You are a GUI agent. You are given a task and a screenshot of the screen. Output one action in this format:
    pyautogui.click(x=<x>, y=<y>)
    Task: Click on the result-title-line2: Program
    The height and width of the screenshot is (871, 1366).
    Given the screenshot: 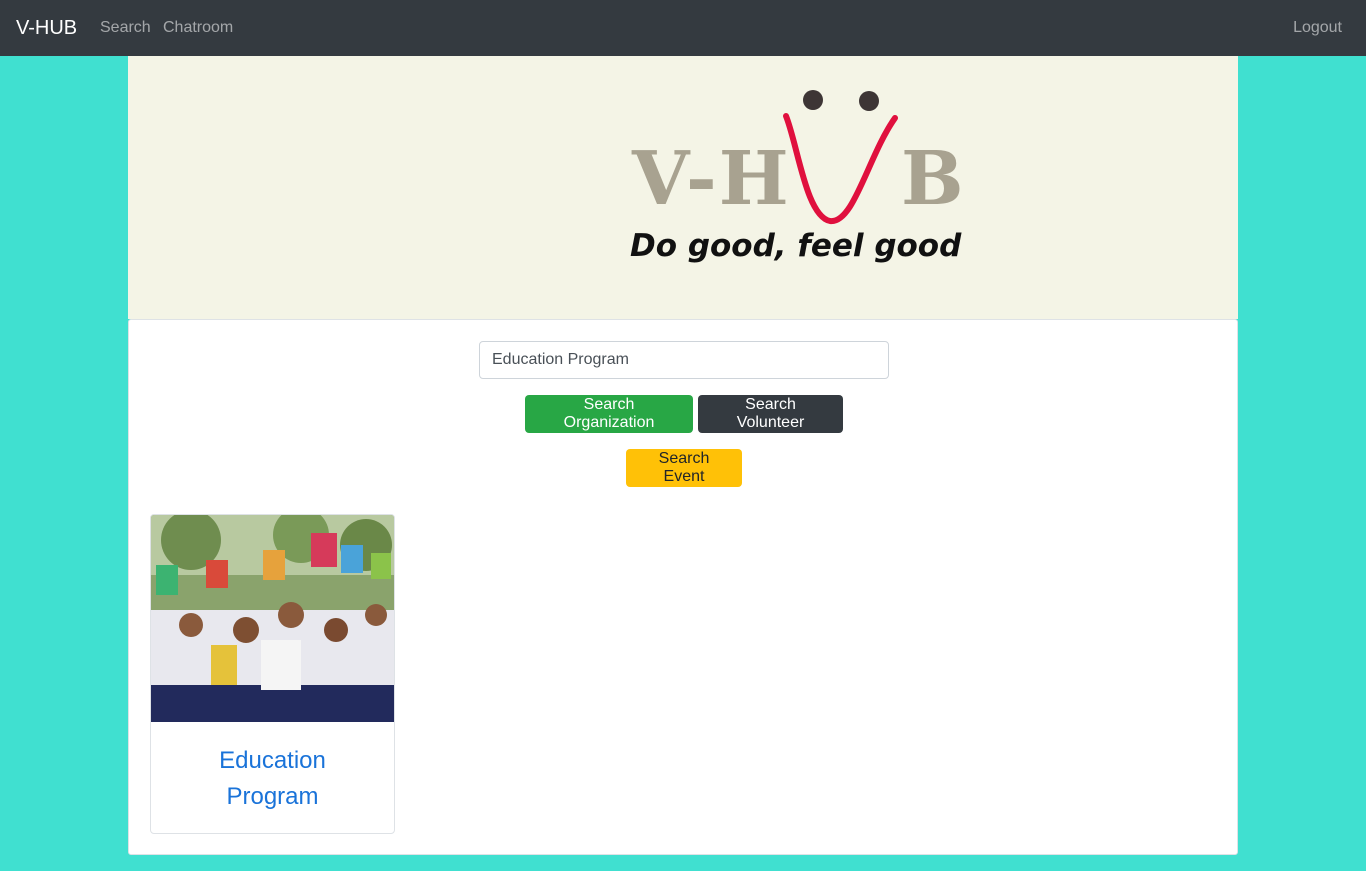 What is the action you would take?
    pyautogui.click(x=272, y=796)
    